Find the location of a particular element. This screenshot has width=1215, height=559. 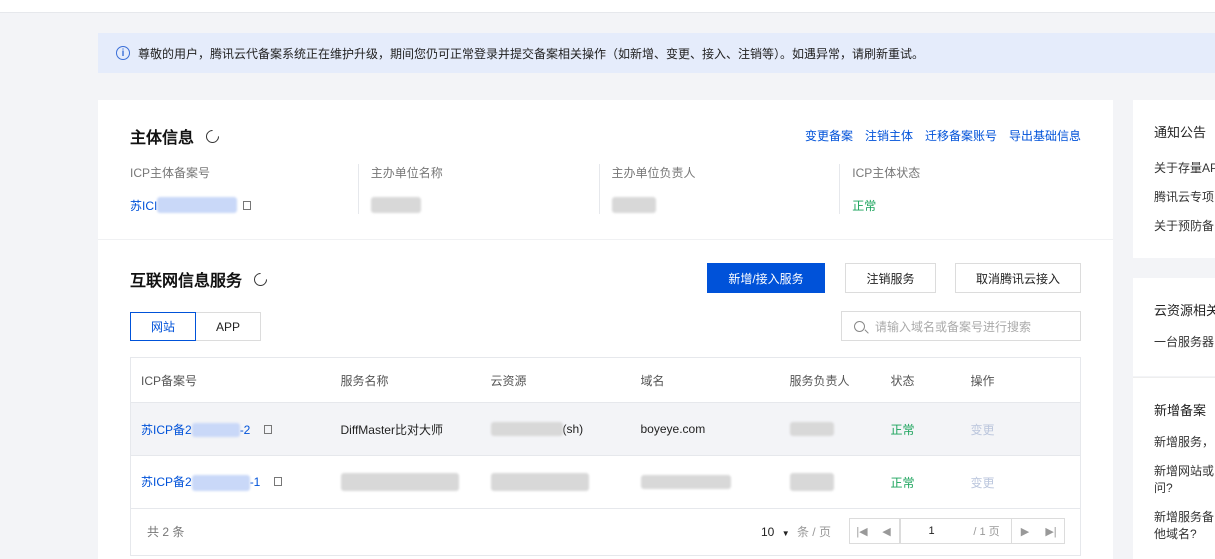

col-icp: ICP备案号 is located at coordinates (230, 380).